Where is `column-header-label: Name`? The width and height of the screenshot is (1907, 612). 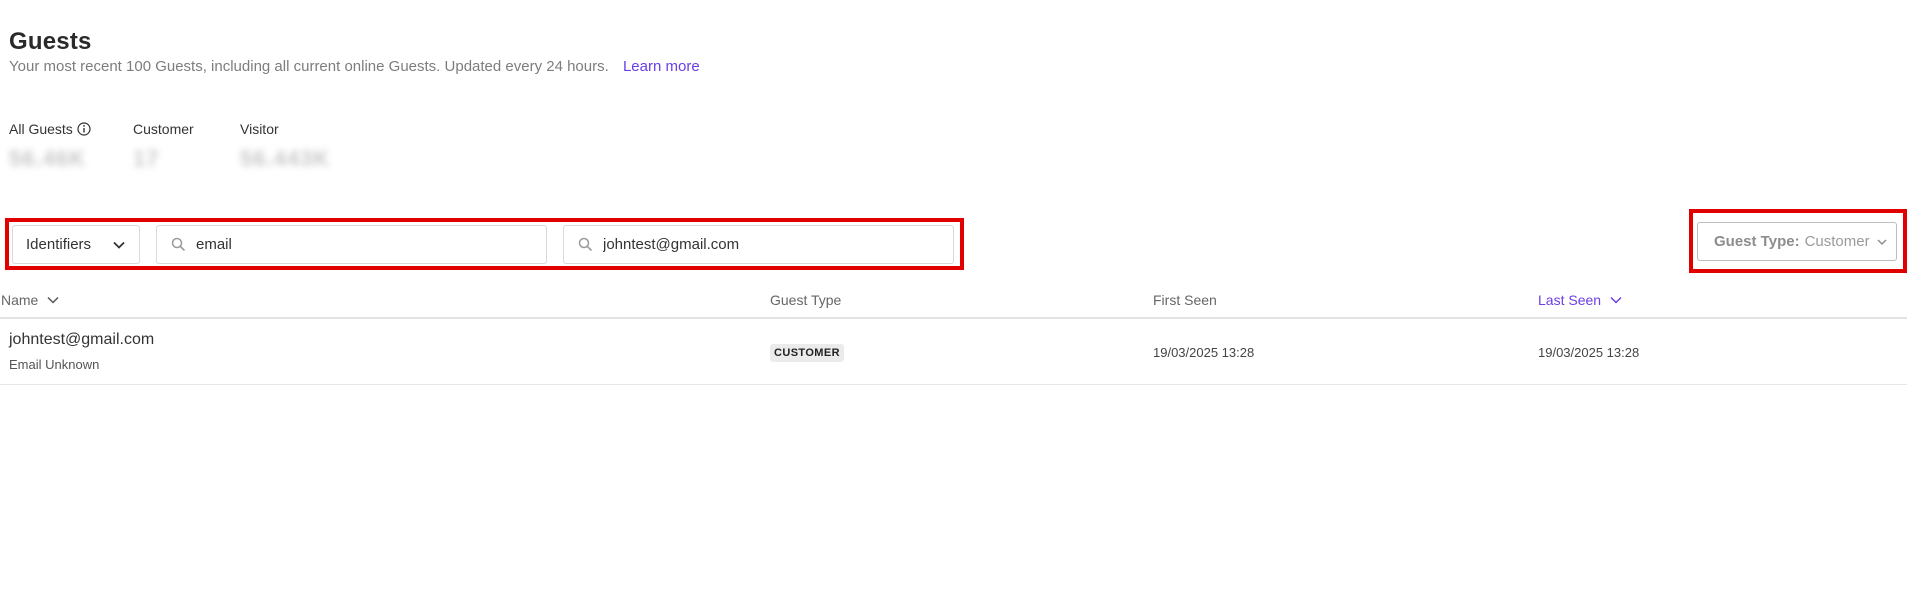
column-header-label: Name is located at coordinates (20, 300).